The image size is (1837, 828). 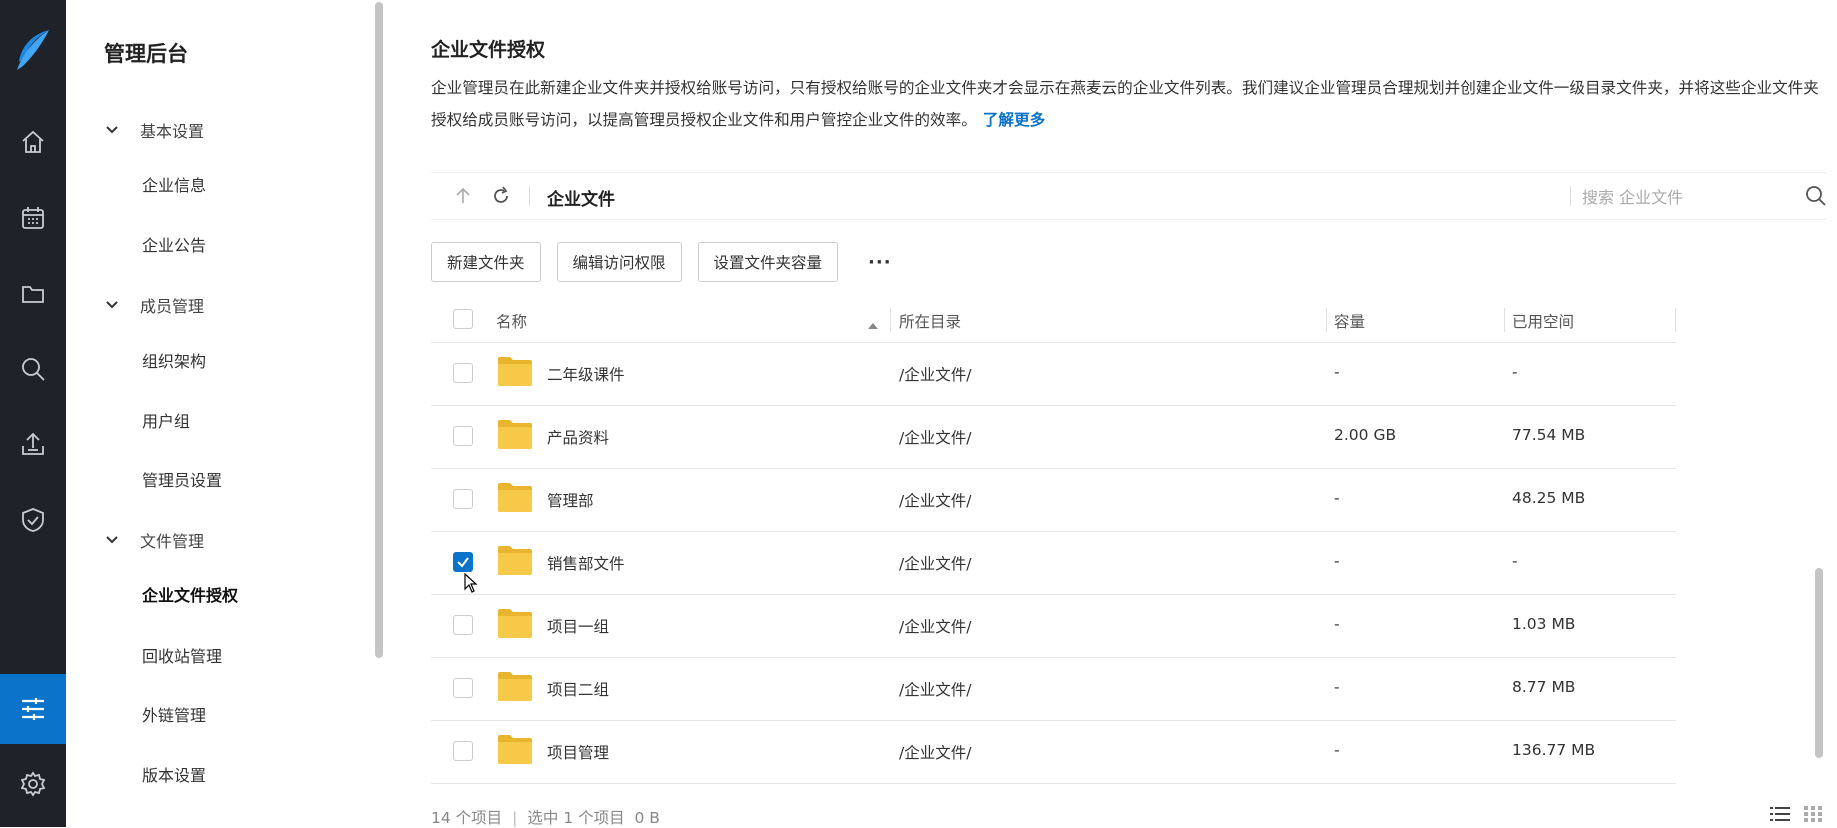 I want to click on sidebar-item-company-info: 企业信息, so click(x=174, y=184).